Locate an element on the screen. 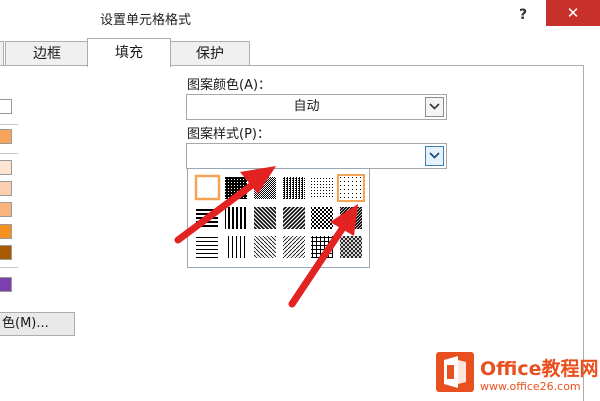  office-logo-icon is located at coordinates (455, 372).